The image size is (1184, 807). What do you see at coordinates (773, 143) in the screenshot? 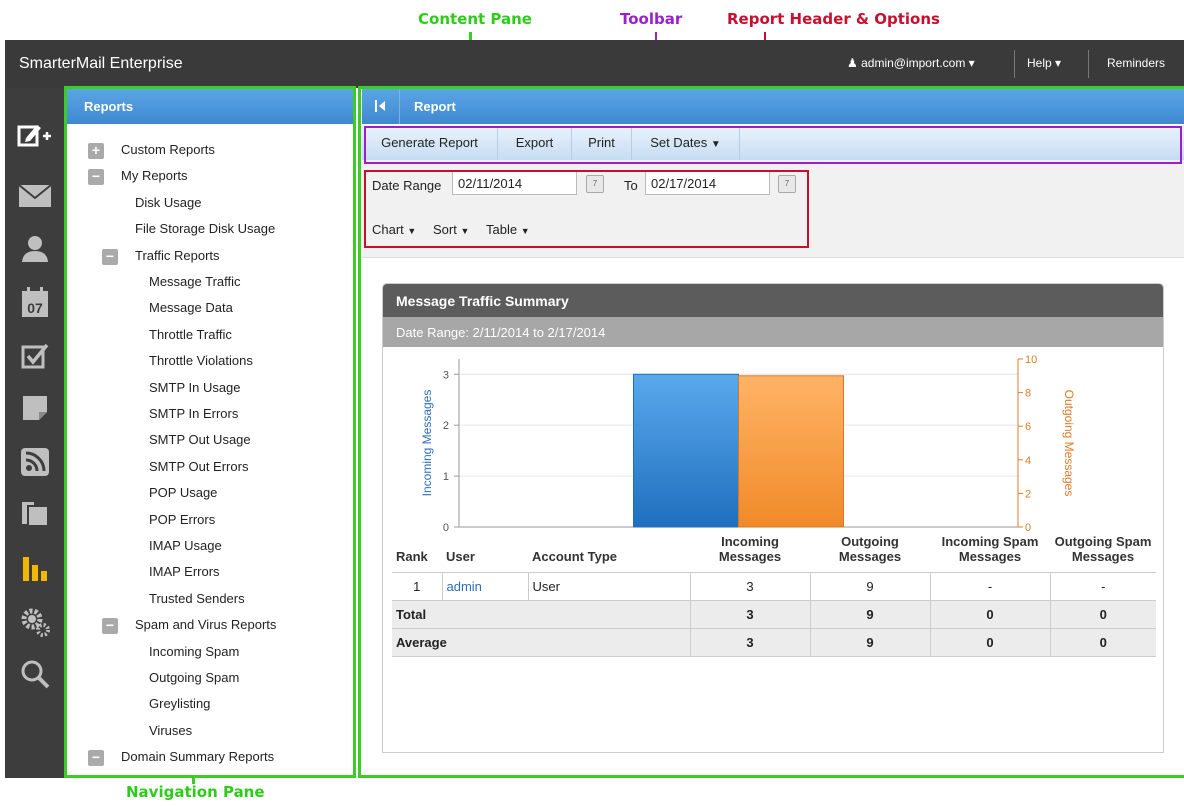
I see `toolbar: Generate Report Export Print Set Dates ▼` at bounding box center [773, 143].